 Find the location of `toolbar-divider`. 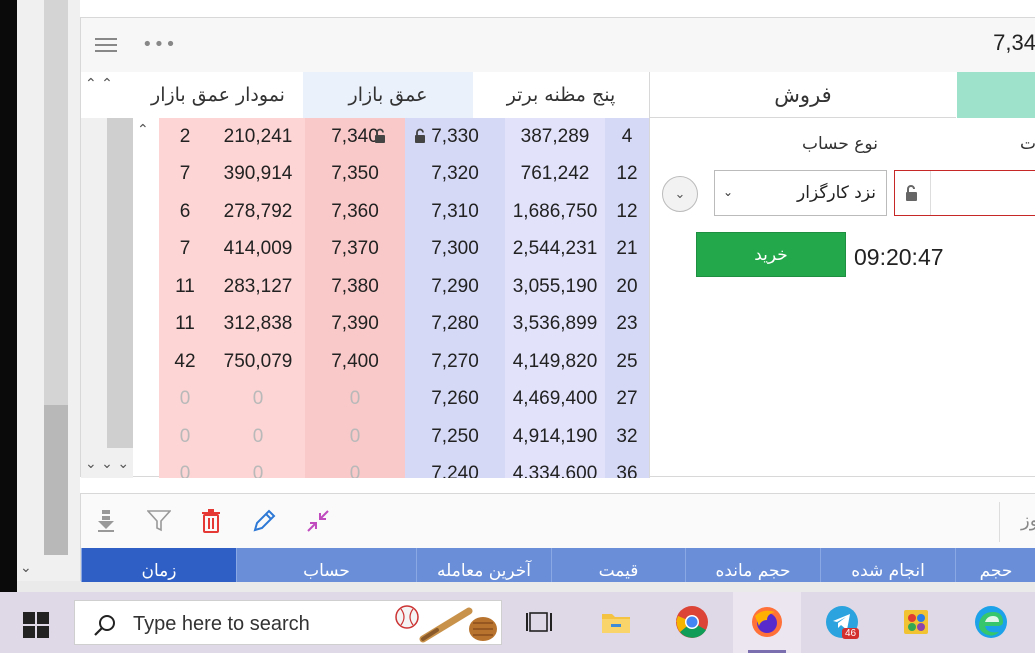

toolbar-divider is located at coordinates (999, 522).